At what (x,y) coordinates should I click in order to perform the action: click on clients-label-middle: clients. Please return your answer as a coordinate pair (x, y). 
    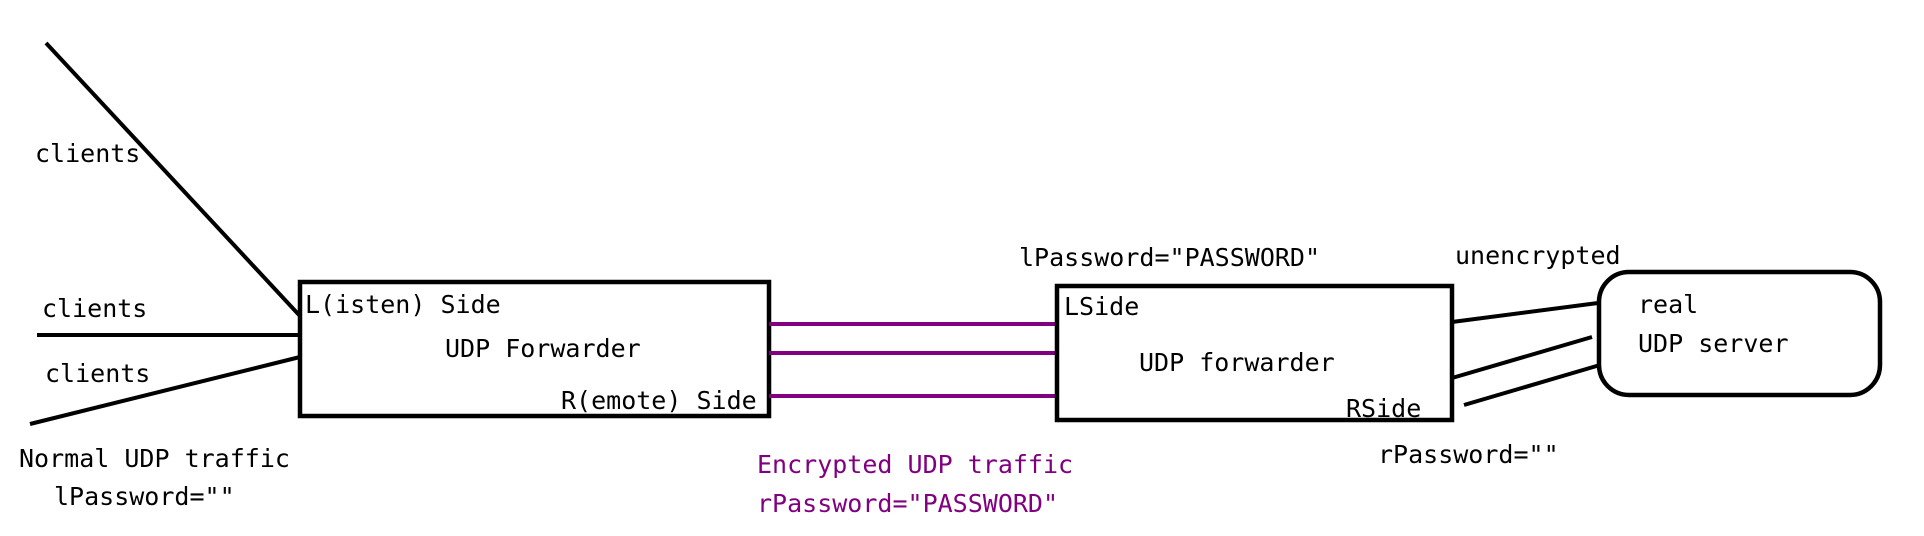
    Looking at the image, I should click on (94, 308).